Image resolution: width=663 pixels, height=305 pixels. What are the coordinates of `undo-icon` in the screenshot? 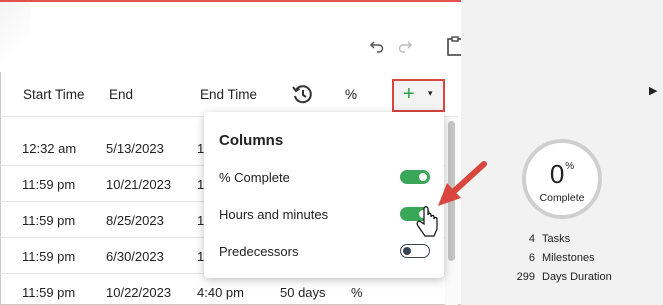 It's located at (376, 47).